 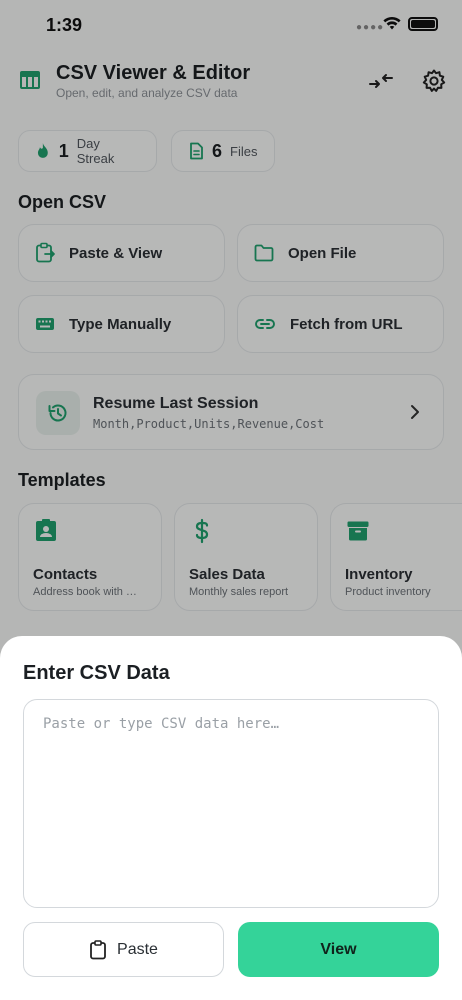 What do you see at coordinates (96, 673) in the screenshot?
I see `sheet-title: Enter CSV Data` at bounding box center [96, 673].